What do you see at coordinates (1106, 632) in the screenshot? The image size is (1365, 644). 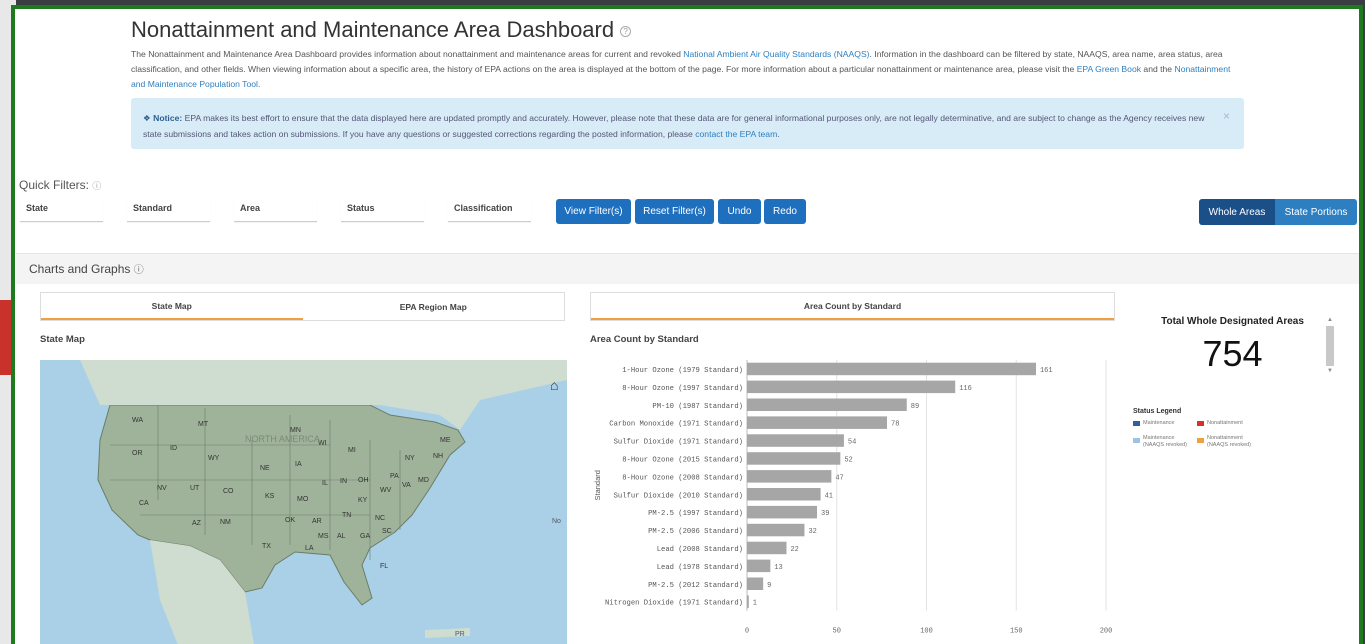 I see `x-tick-label: 200` at bounding box center [1106, 632].